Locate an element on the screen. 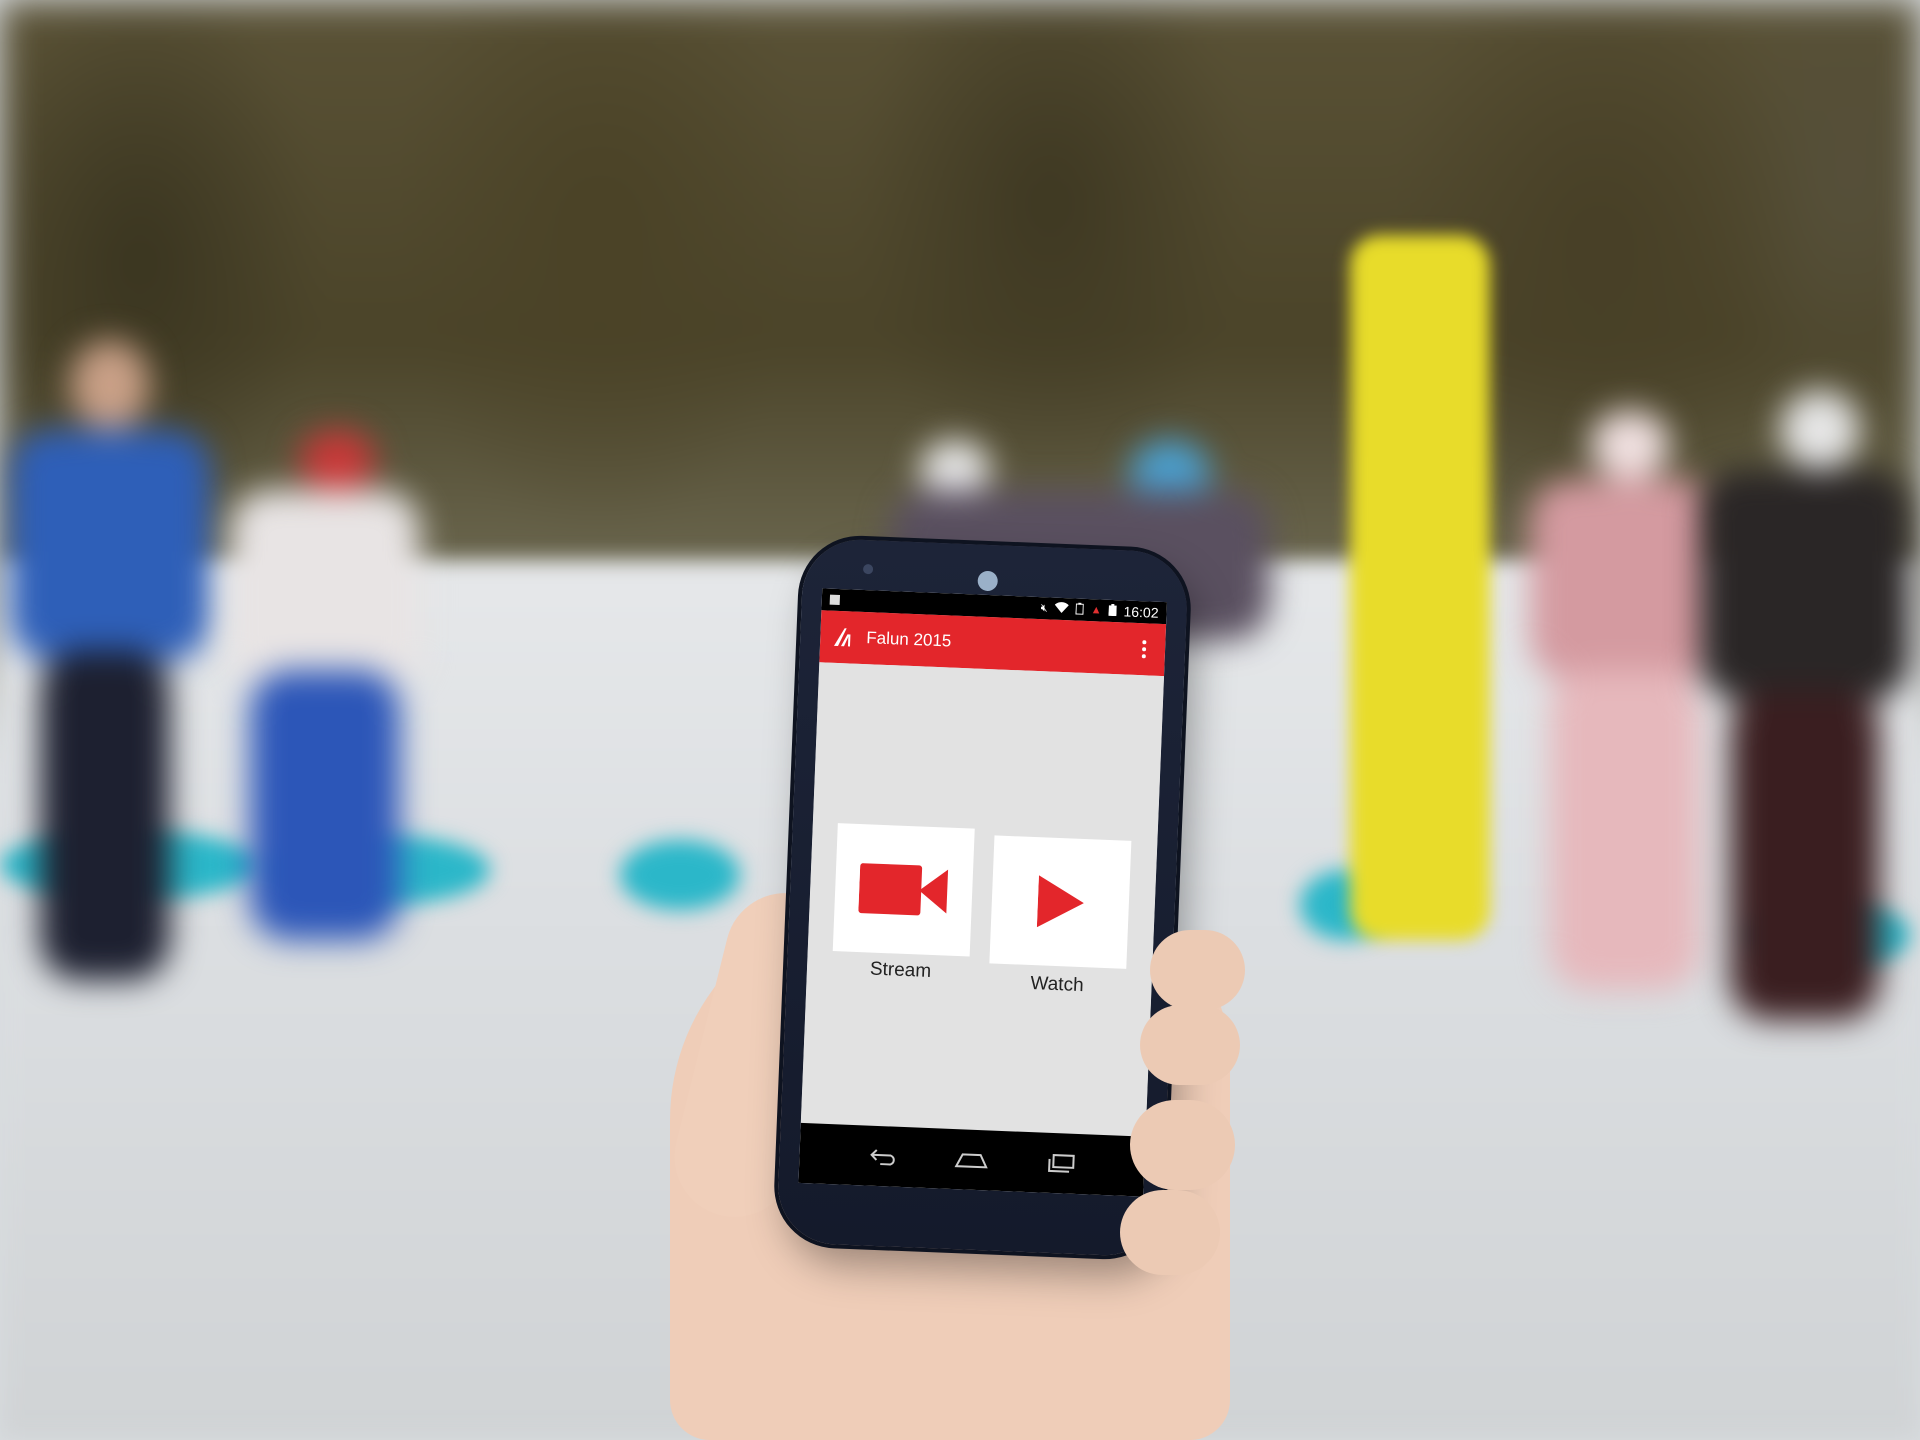 Image resolution: width=1920 pixels, height=1440 pixels. mute-icon: 🔇︎ is located at coordinates (1044, 607).